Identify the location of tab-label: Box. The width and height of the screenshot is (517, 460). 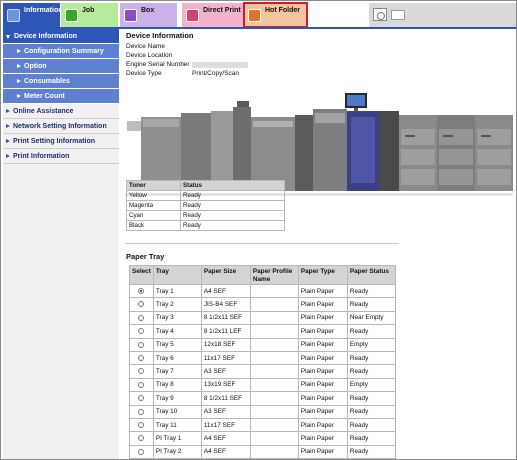
(148, 10).